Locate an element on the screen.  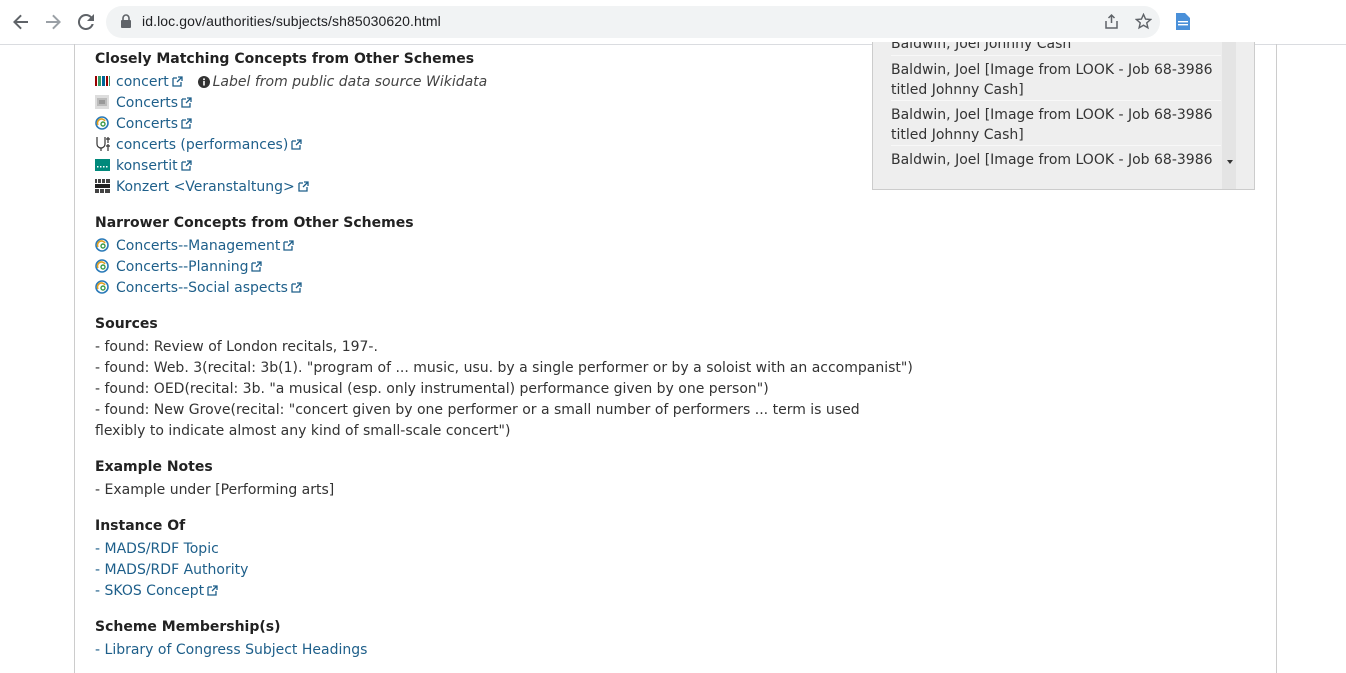
concerts-management-link: Concerts--Management is located at coordinates (198, 246).